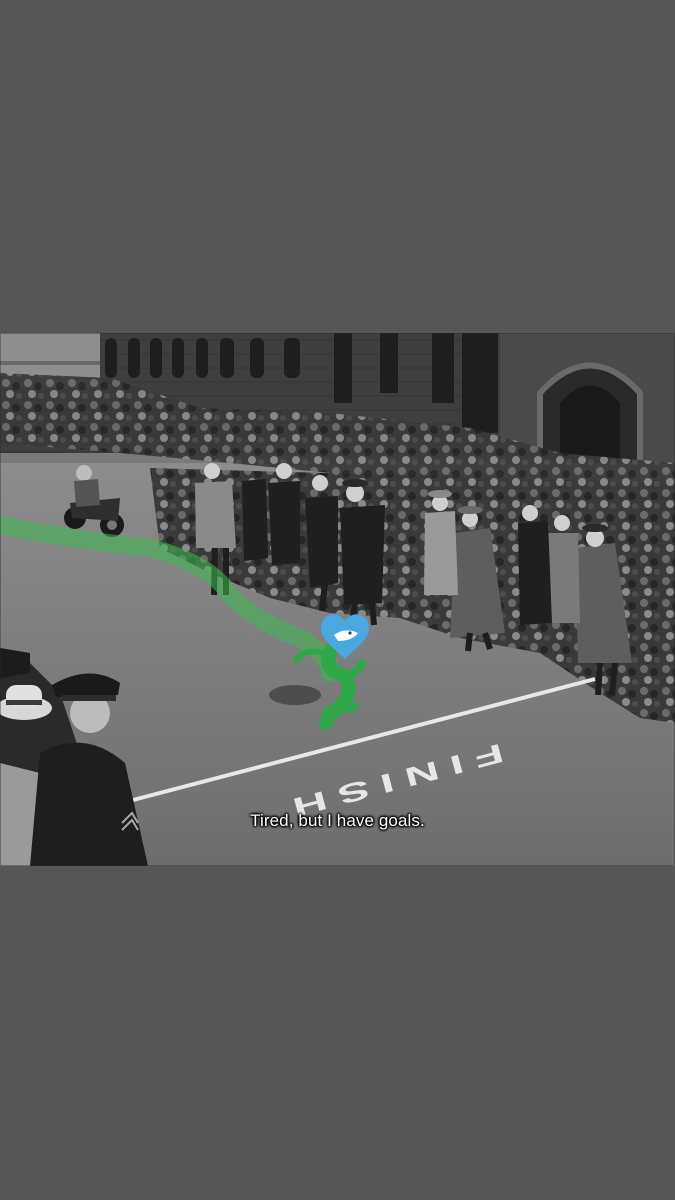 This screenshot has width=675, height=1200. What do you see at coordinates (337, 820) in the screenshot?
I see `caption-text: Tired, but I have goals.` at bounding box center [337, 820].